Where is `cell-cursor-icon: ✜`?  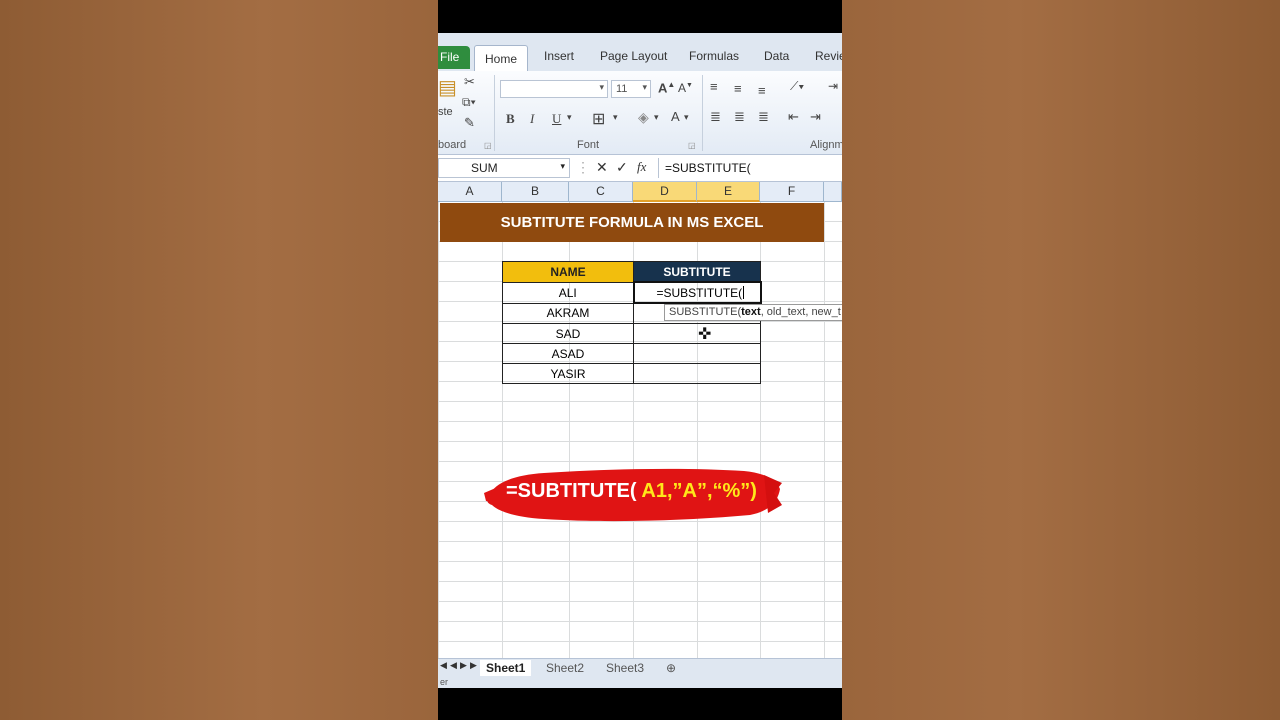 cell-cursor-icon: ✜ is located at coordinates (705, 334).